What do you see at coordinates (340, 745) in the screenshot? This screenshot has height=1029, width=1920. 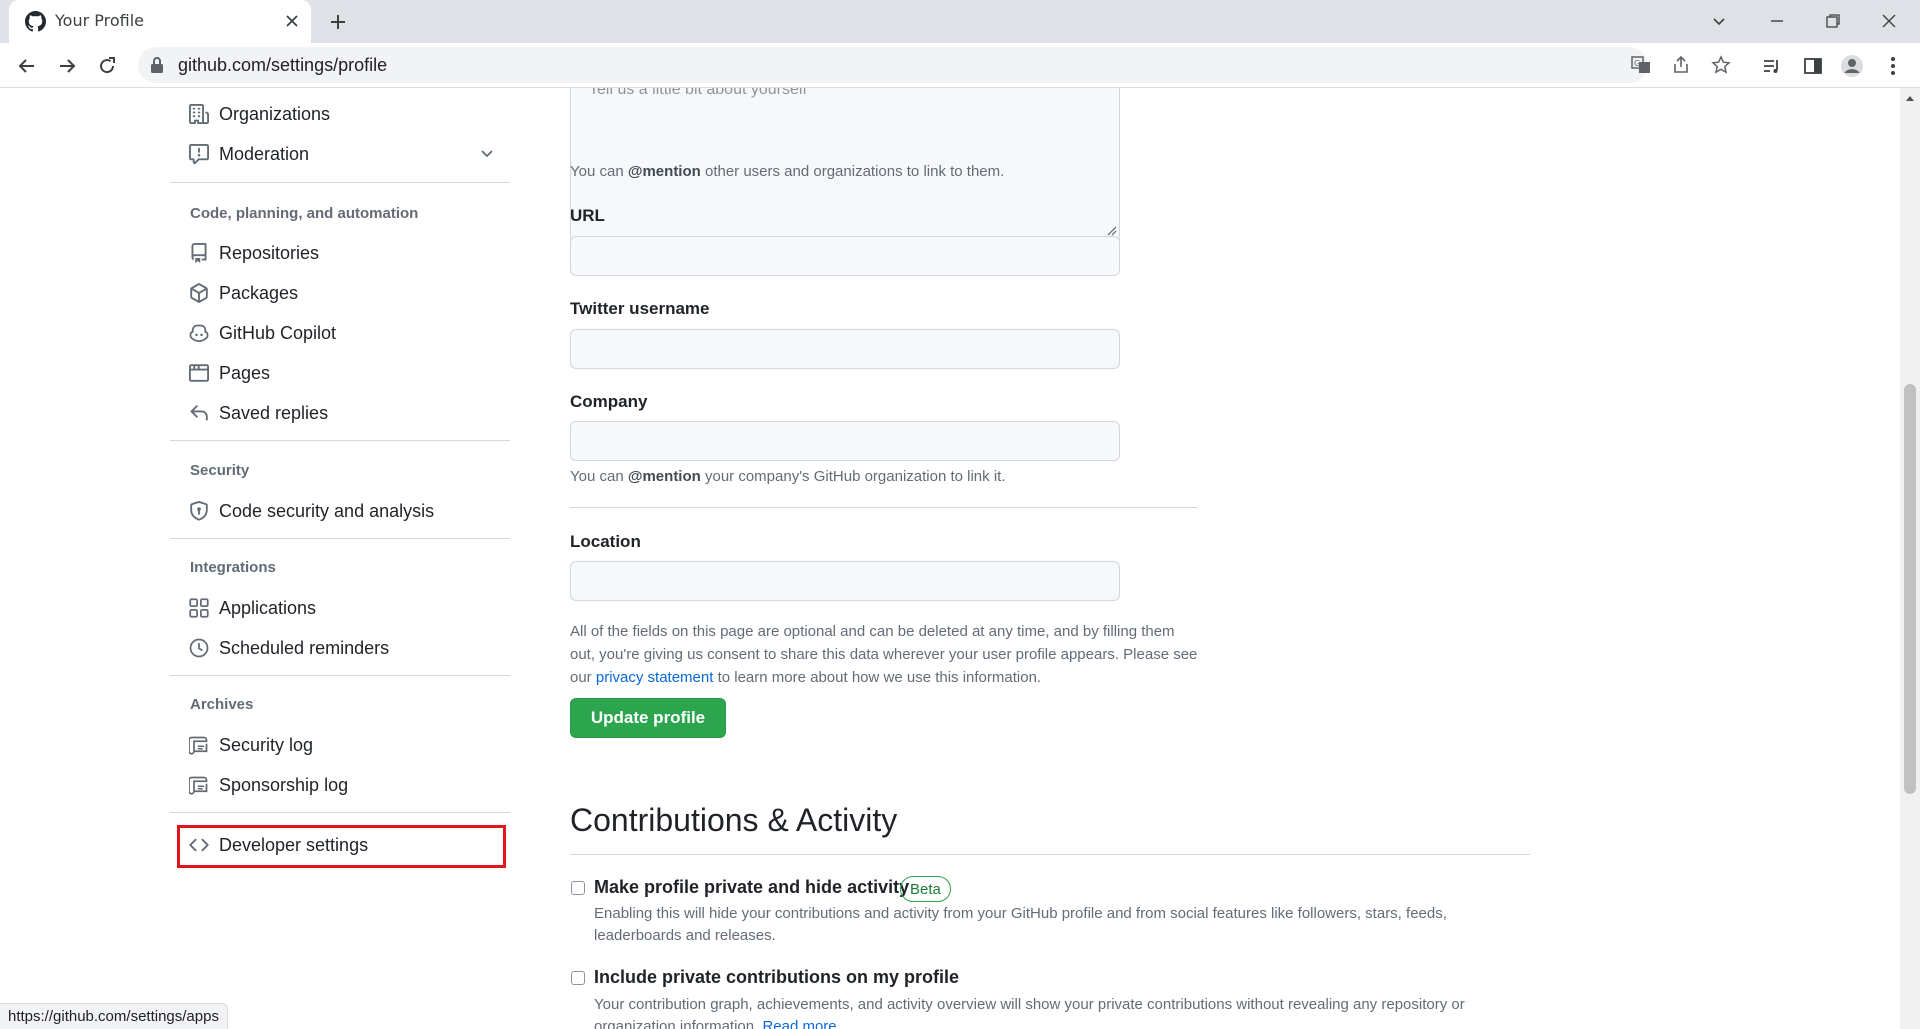 I see `sidebar-item-security-log: Security log` at bounding box center [340, 745].